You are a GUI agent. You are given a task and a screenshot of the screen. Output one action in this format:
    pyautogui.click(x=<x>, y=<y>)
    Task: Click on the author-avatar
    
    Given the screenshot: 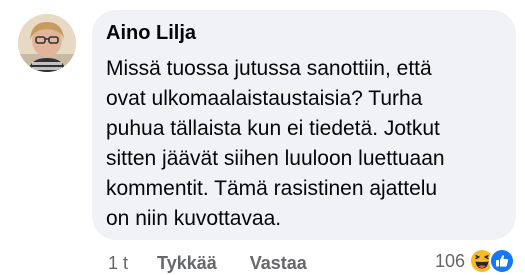 What is the action you would take?
    pyautogui.click(x=47, y=43)
    